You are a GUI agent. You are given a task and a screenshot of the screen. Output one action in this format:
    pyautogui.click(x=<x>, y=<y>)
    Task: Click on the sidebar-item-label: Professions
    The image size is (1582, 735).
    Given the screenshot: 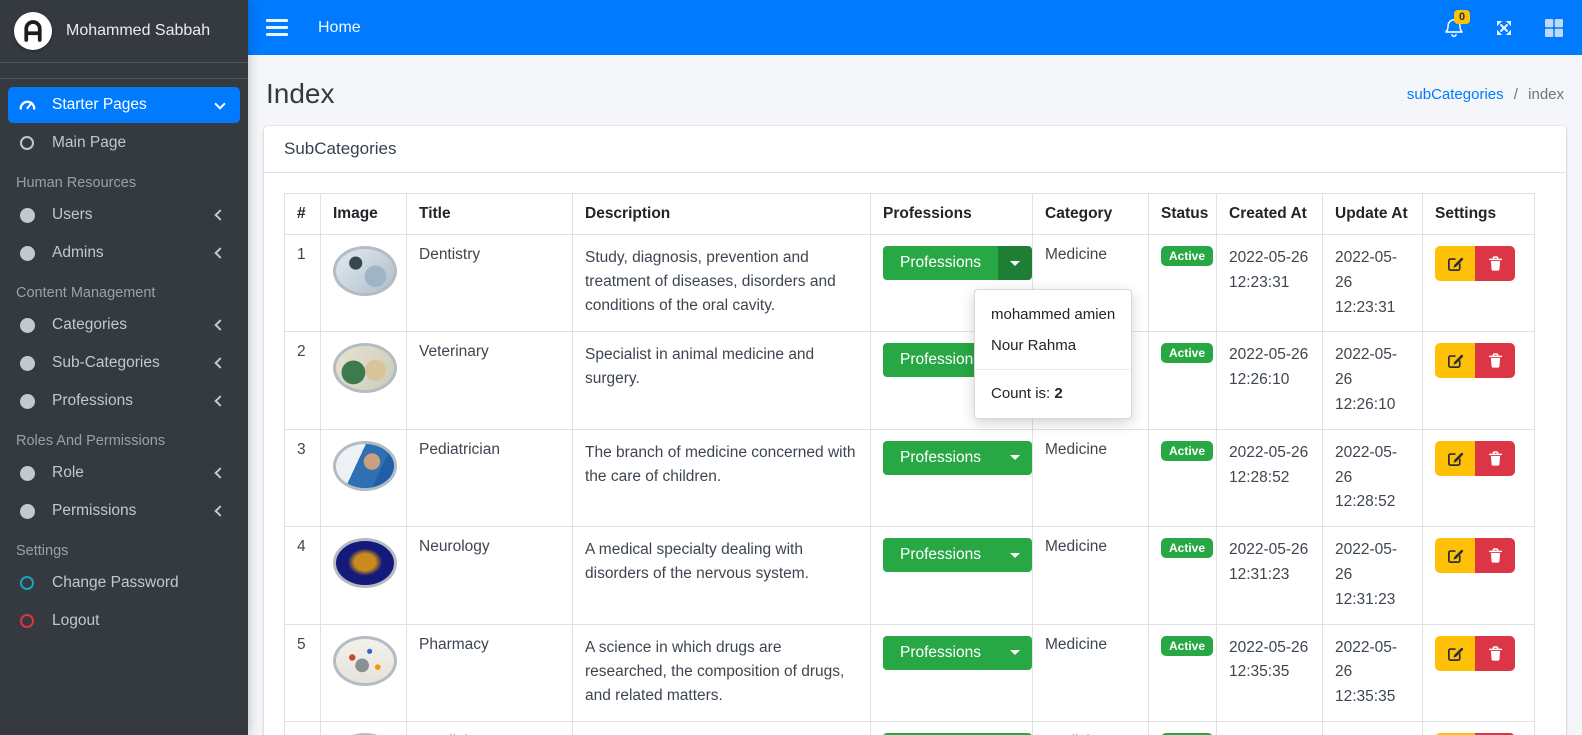 What is the action you would take?
    pyautogui.click(x=92, y=400)
    